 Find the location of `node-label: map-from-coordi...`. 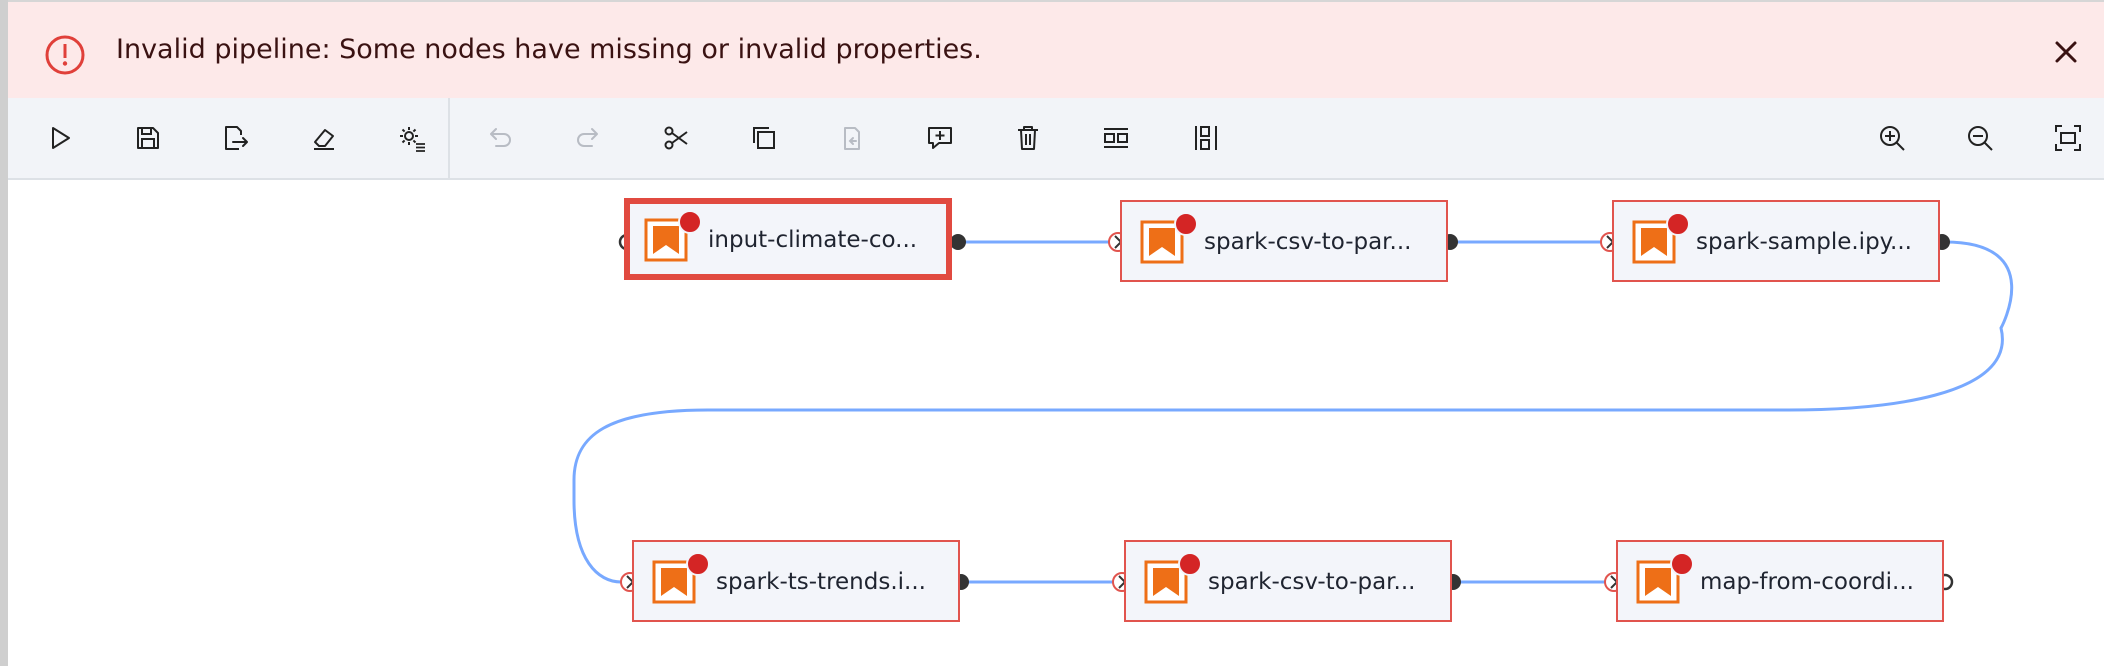

node-label: map-from-coordi... is located at coordinates (1807, 582).